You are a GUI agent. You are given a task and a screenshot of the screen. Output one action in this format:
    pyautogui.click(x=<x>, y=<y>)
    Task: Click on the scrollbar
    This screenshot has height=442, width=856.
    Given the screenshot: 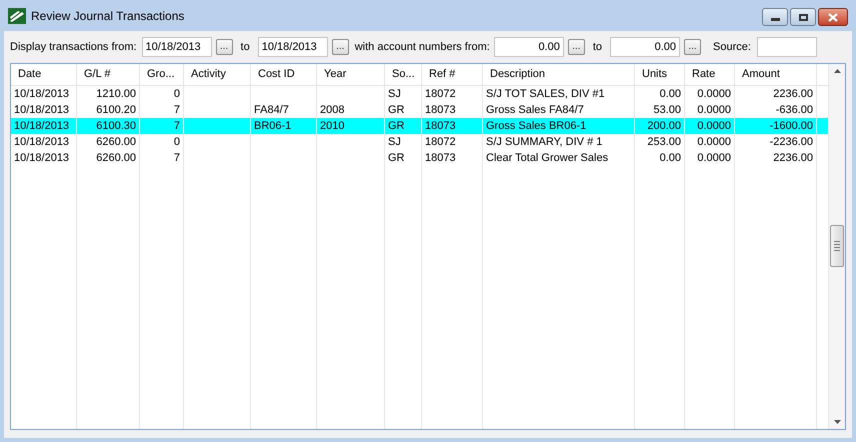 What is the action you would take?
    pyautogui.click(x=836, y=246)
    